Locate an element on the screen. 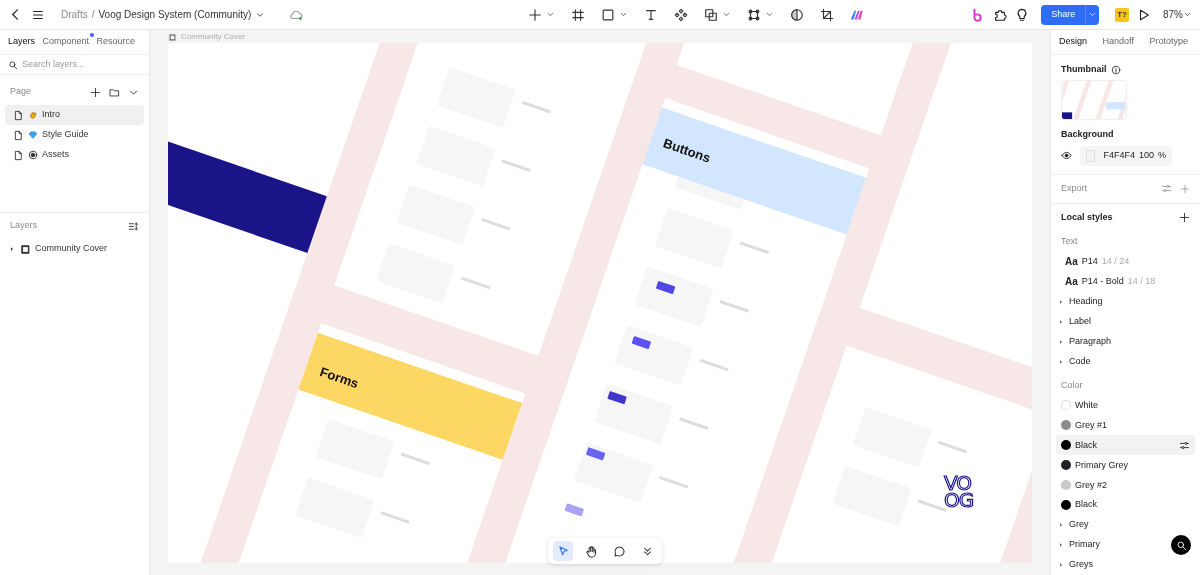 The image size is (1200, 575). style-metrics: 14 / 24 is located at coordinates (1115, 261).